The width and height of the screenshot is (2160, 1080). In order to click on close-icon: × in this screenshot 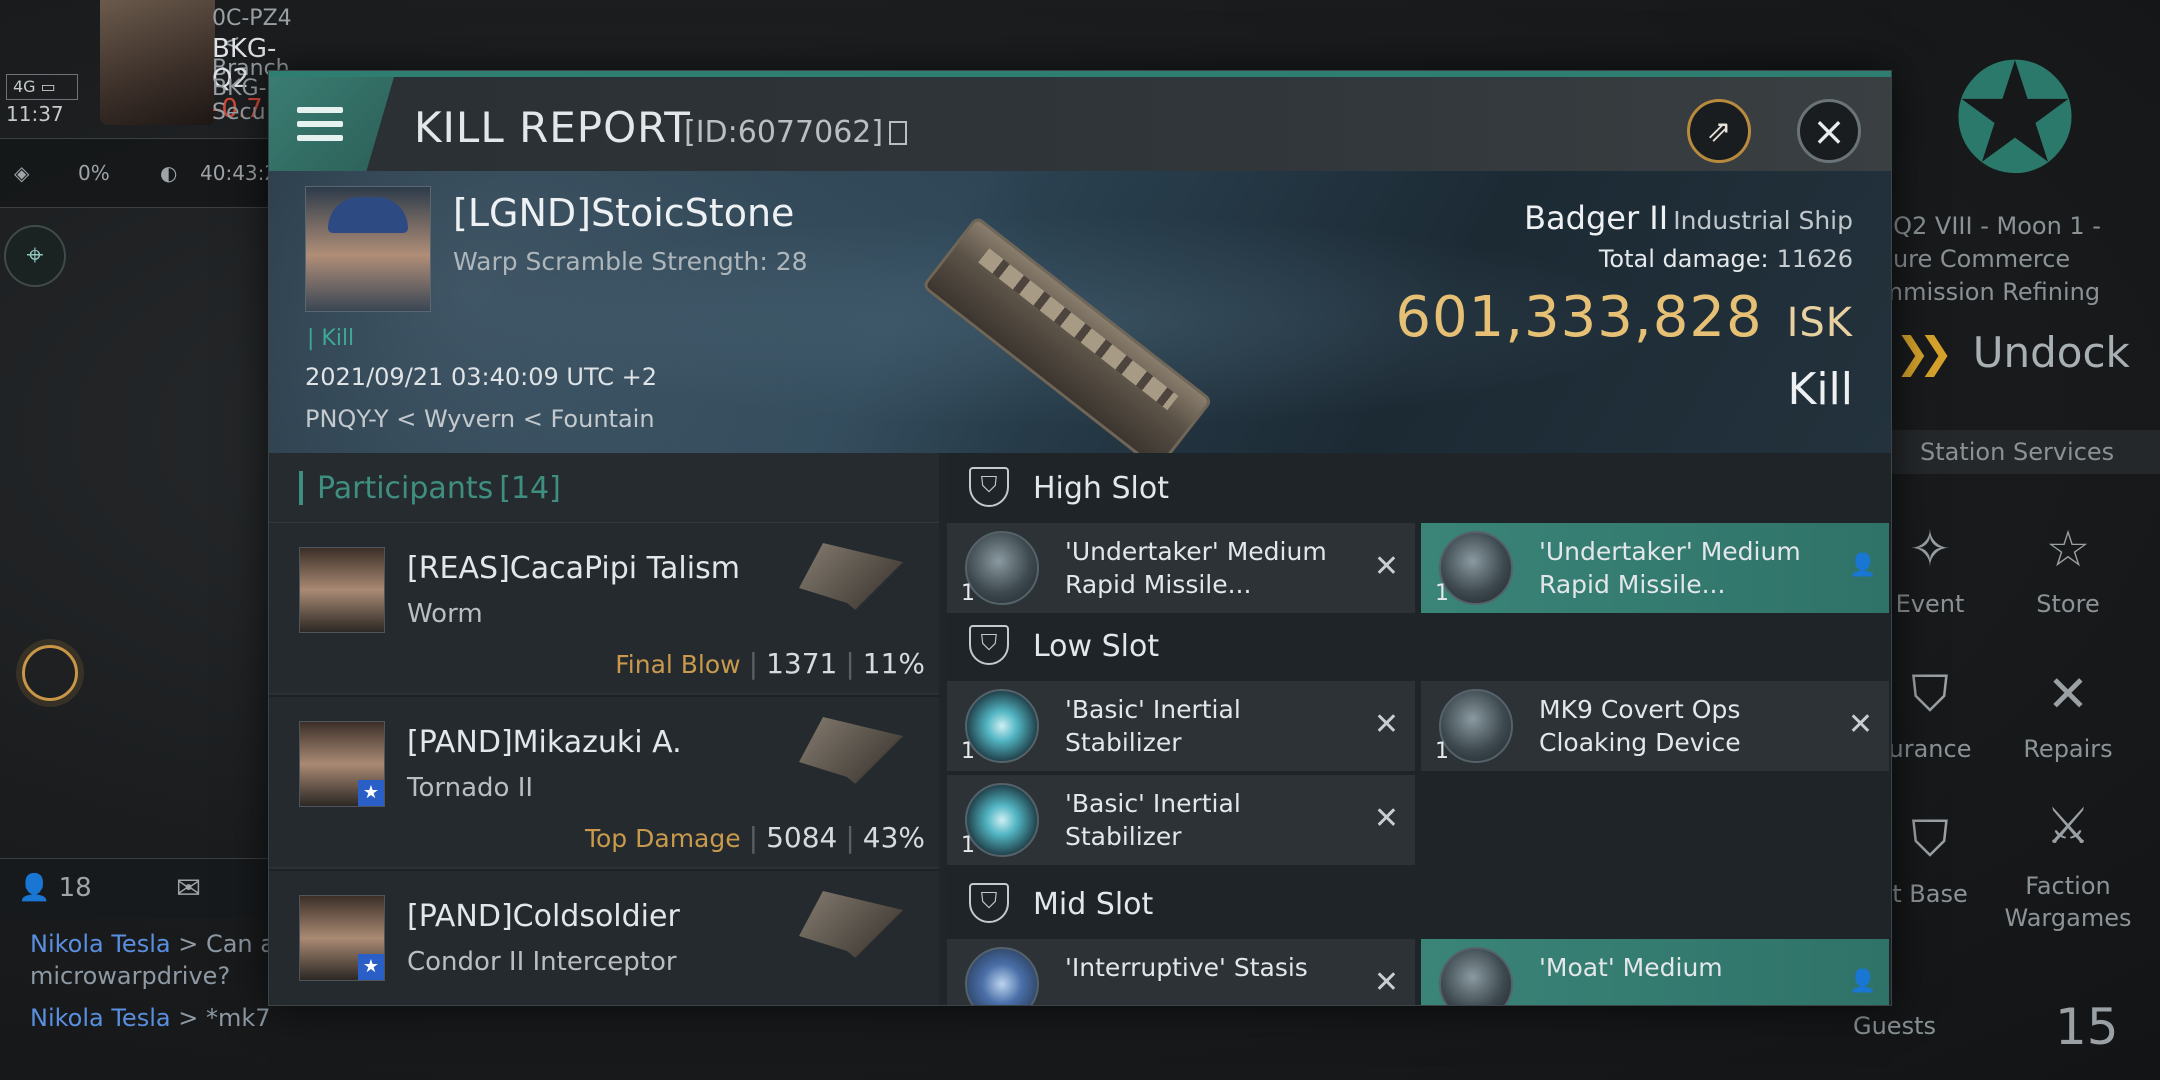, I will do `click(1829, 132)`.